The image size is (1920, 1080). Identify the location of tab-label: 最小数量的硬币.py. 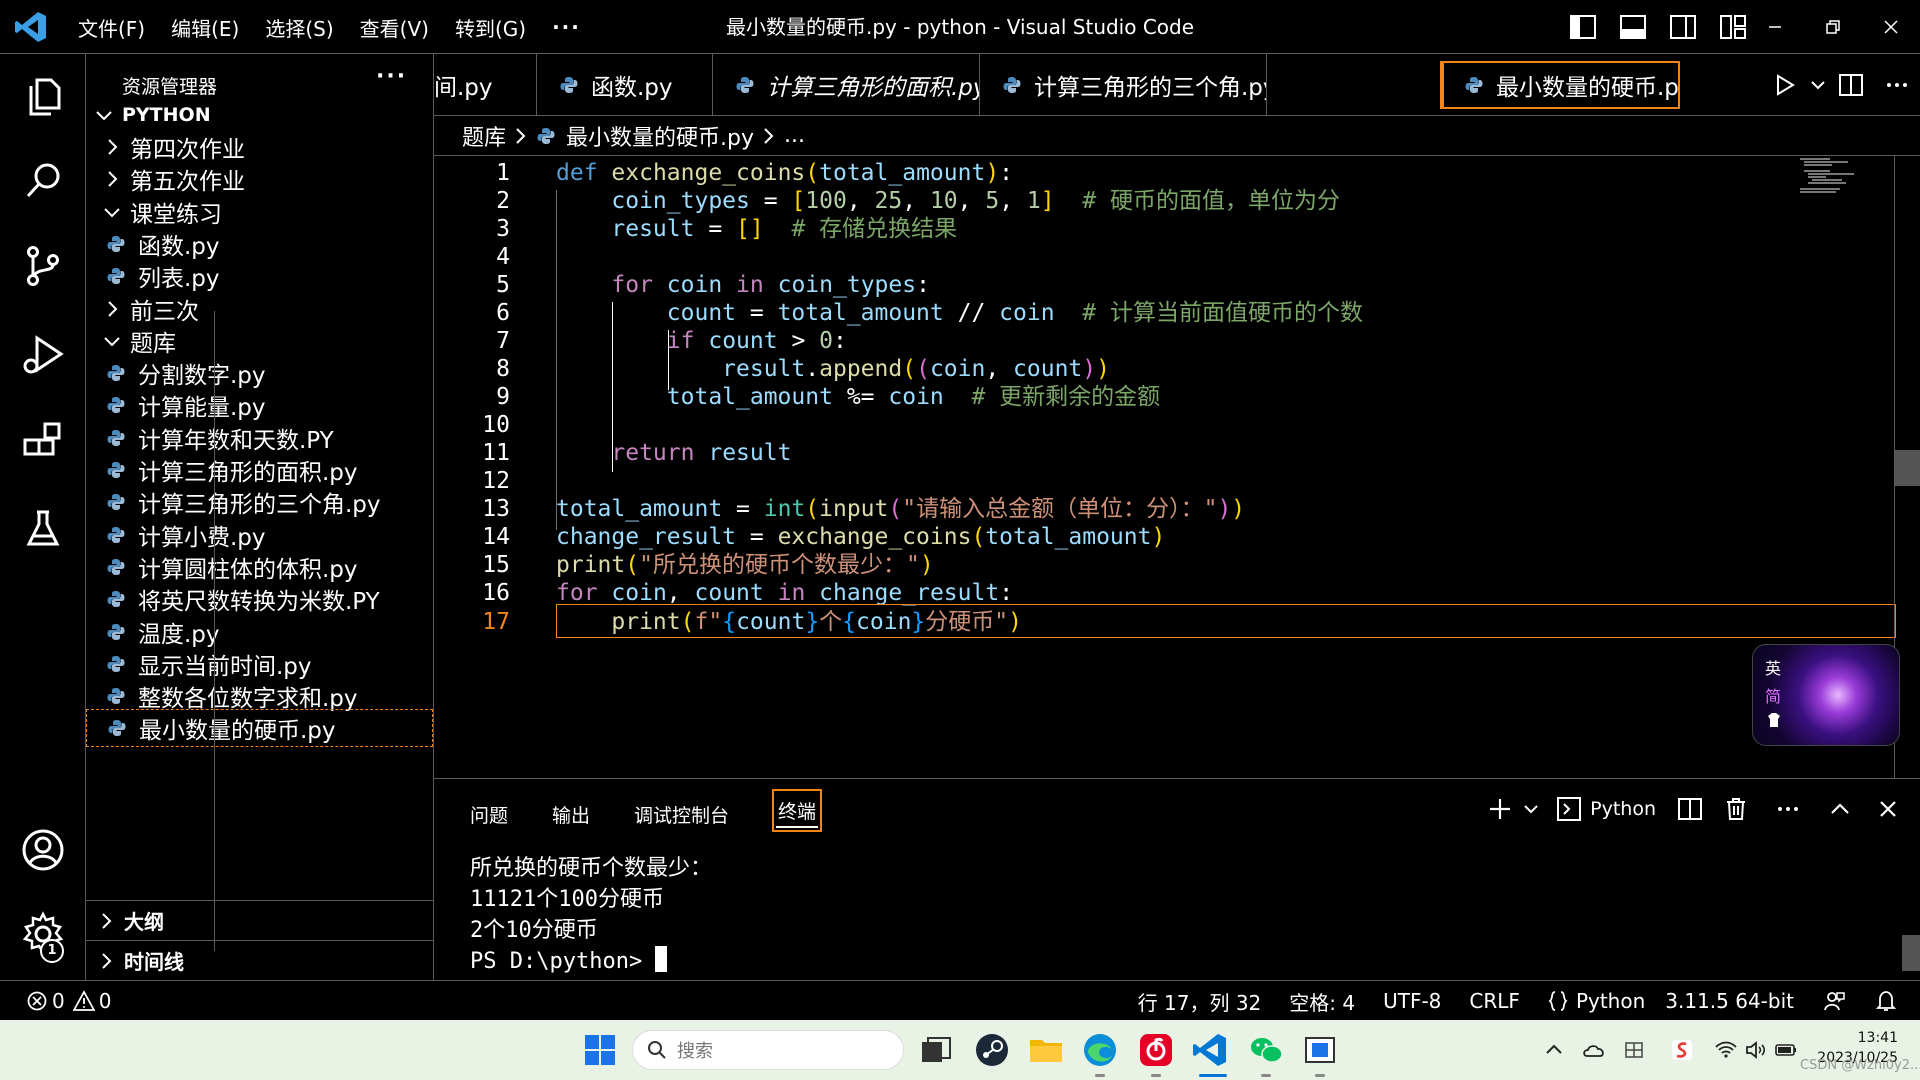
(1588, 88).